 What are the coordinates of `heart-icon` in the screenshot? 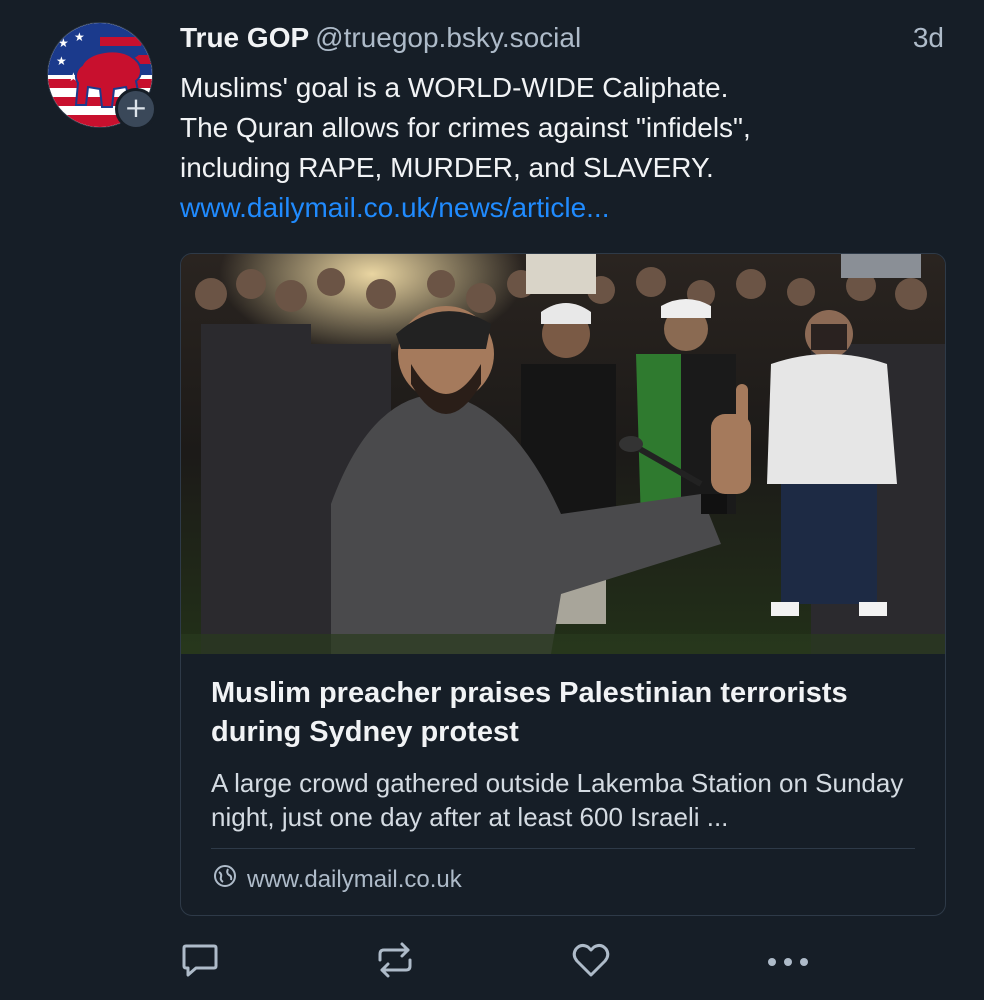 It's located at (591, 960).